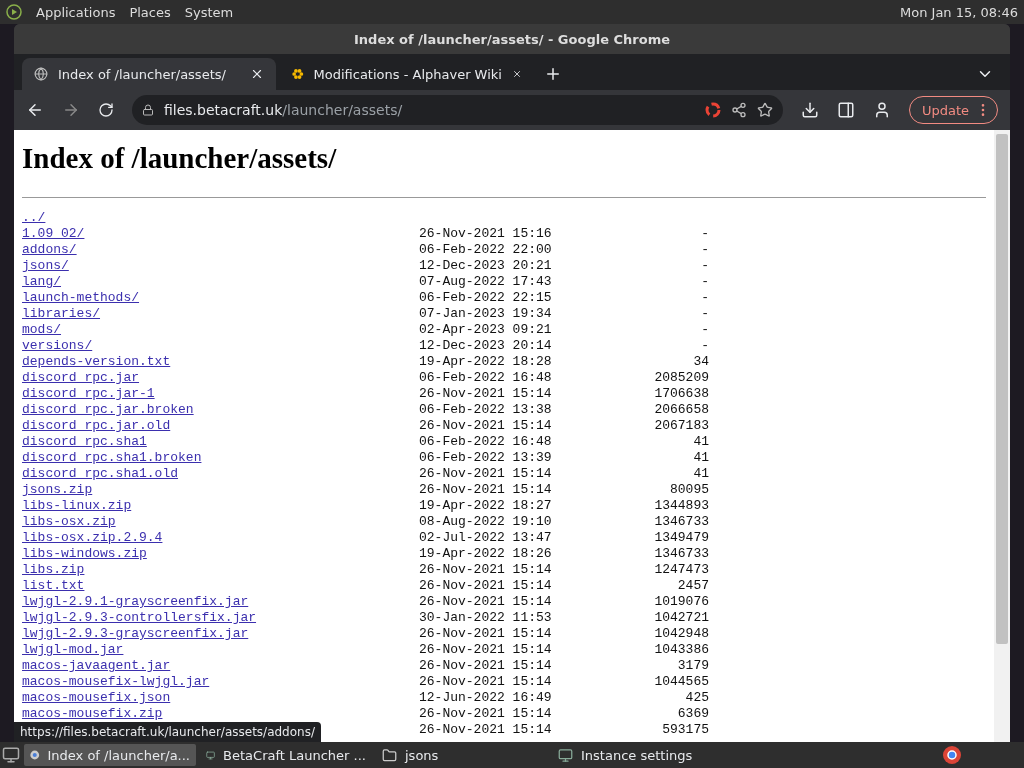 The width and height of the screenshot is (1024, 768). What do you see at coordinates (681, 506) in the screenshot?
I see `size-cell-text: 1344893` at bounding box center [681, 506].